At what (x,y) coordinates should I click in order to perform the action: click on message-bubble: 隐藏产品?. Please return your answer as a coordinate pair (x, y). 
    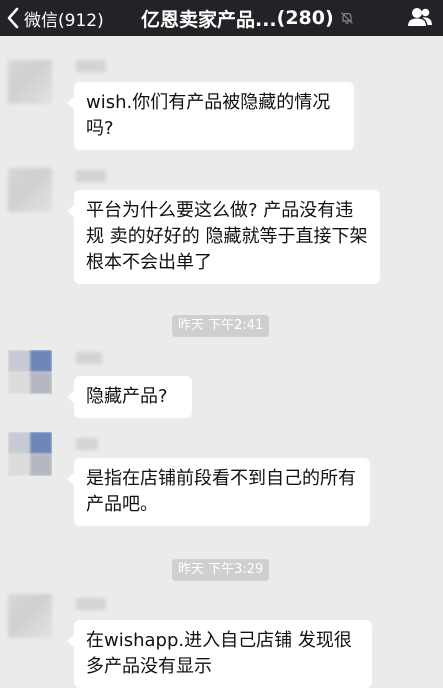
    Looking at the image, I should click on (129, 397).